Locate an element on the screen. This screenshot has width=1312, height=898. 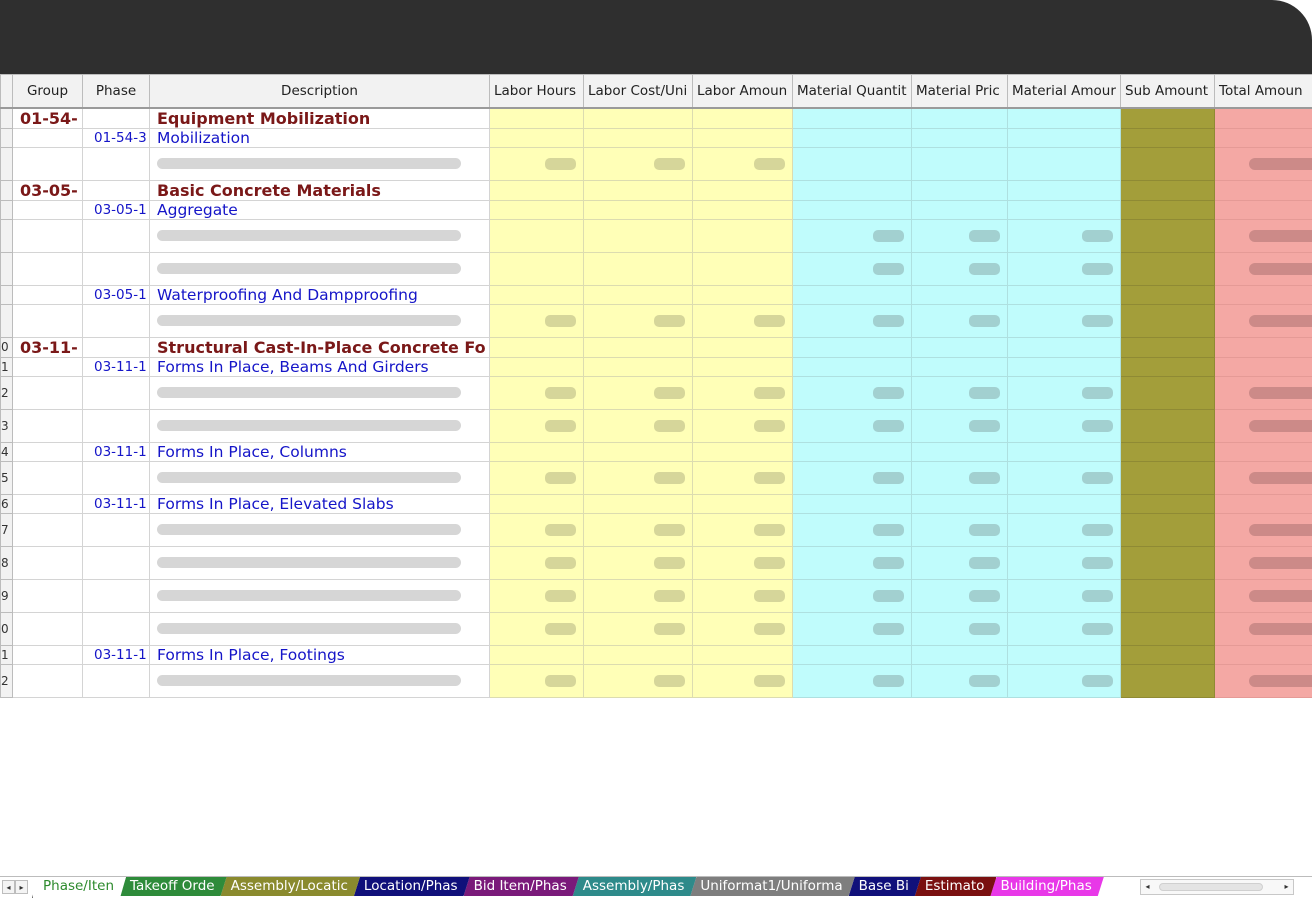
item-row: 3 is located at coordinates (656, 425).